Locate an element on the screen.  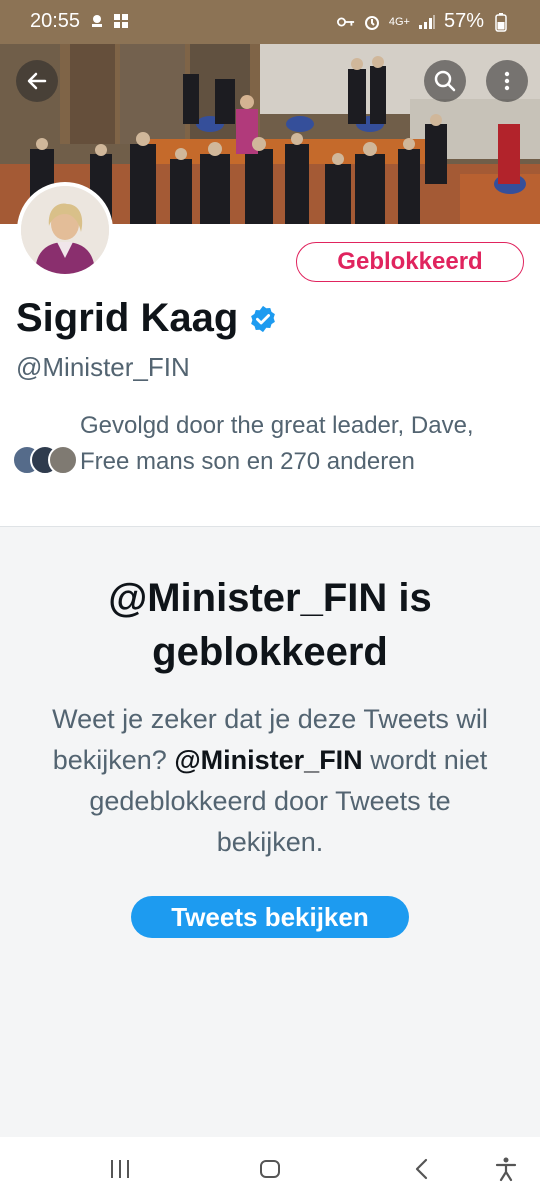
blocked-button: Geblokkeerd is located at coordinates (410, 262).